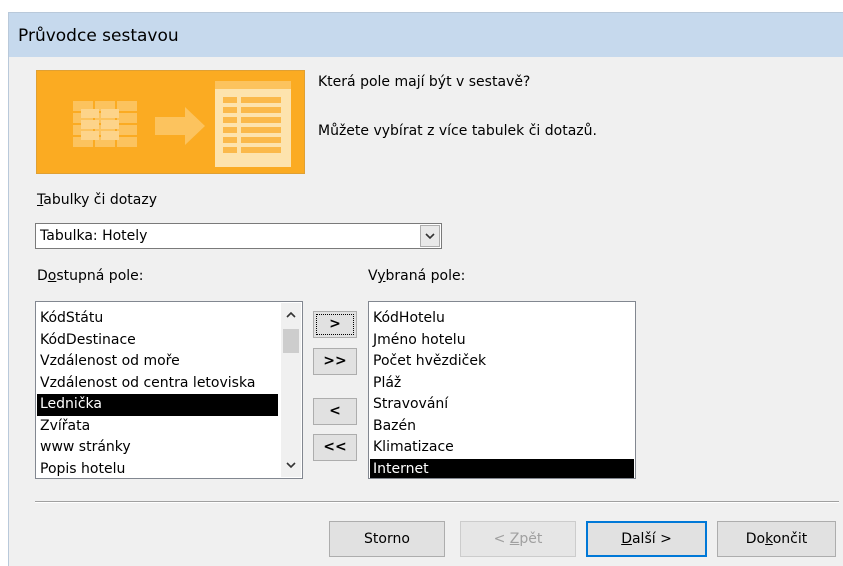 The width and height of the screenshot is (843, 566). I want to click on back-label-pre: <, so click(501, 539).